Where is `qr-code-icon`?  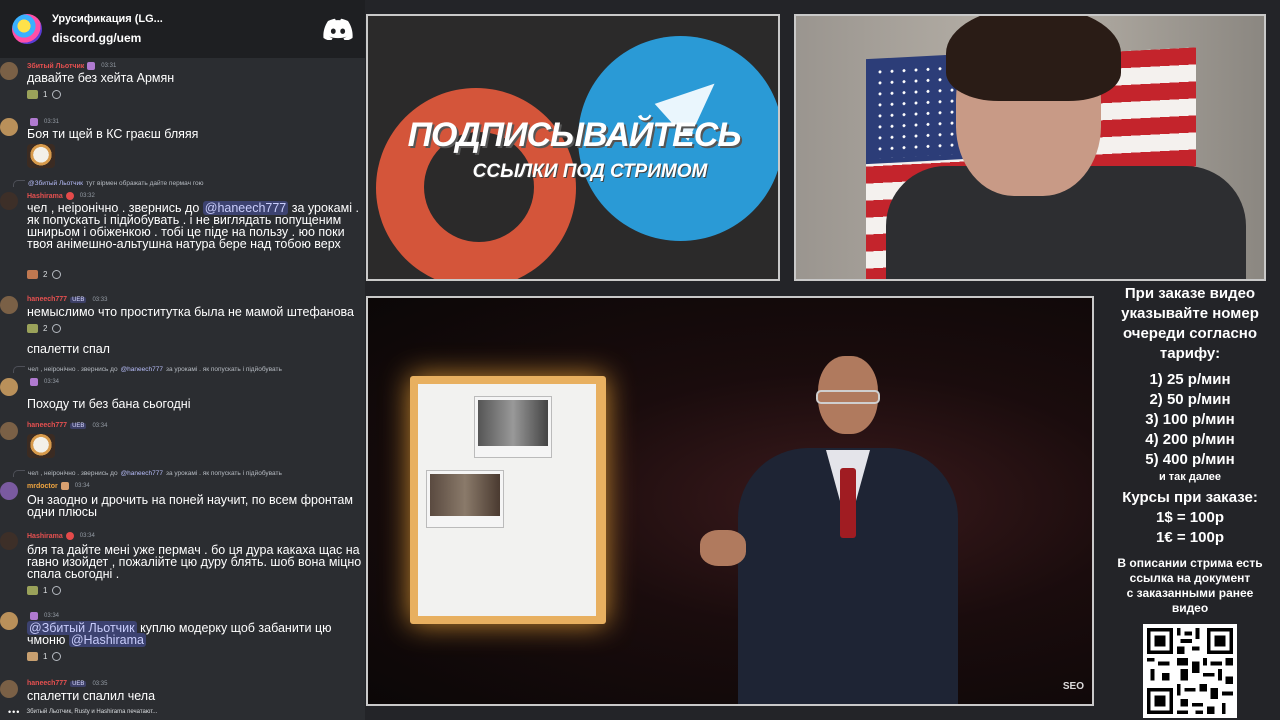
qr-code-icon is located at coordinates (1190, 671).